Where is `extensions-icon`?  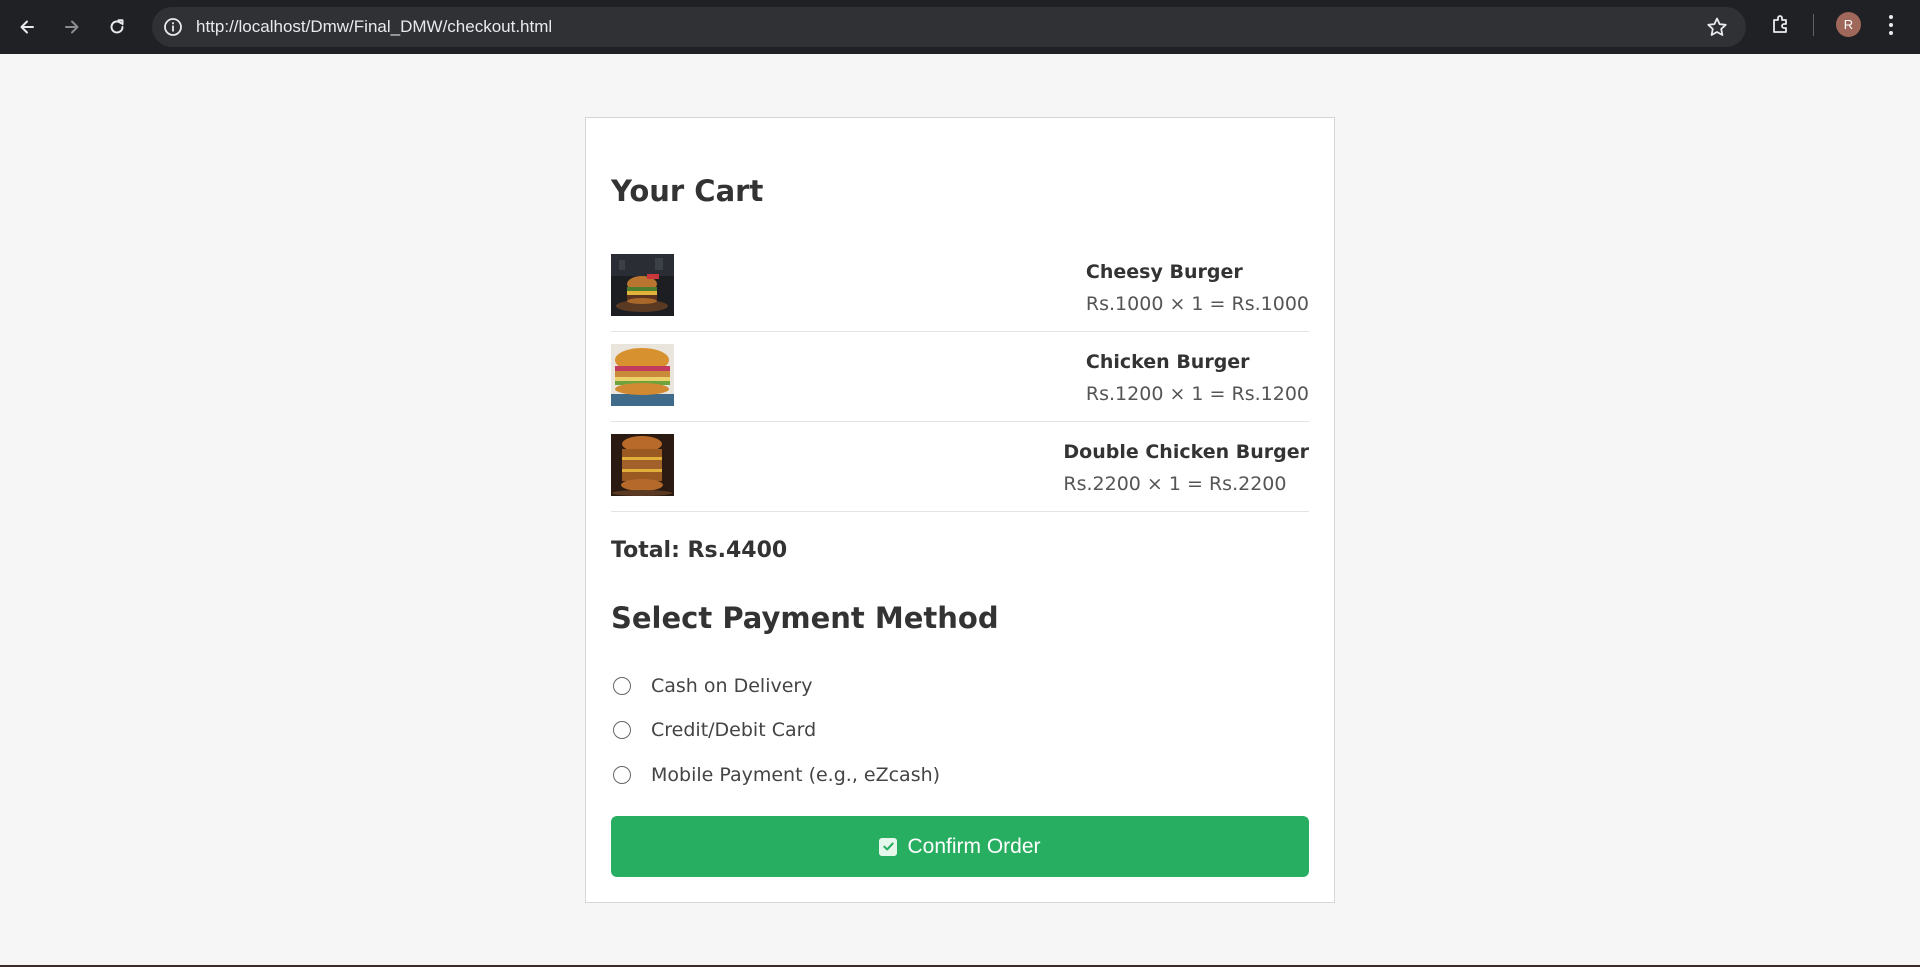 extensions-icon is located at coordinates (1781, 25).